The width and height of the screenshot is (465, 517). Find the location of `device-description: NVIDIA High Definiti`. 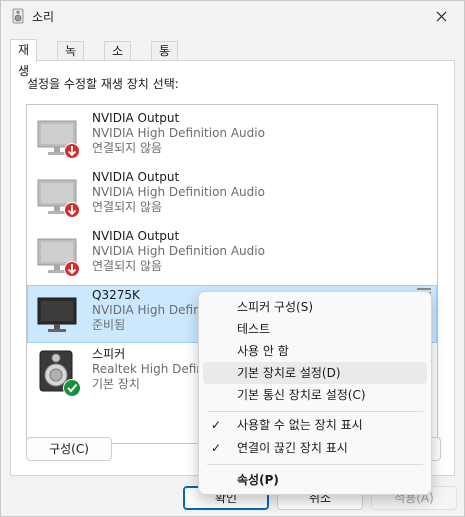

device-description: NVIDIA High Definiti is located at coordinates (152, 310).